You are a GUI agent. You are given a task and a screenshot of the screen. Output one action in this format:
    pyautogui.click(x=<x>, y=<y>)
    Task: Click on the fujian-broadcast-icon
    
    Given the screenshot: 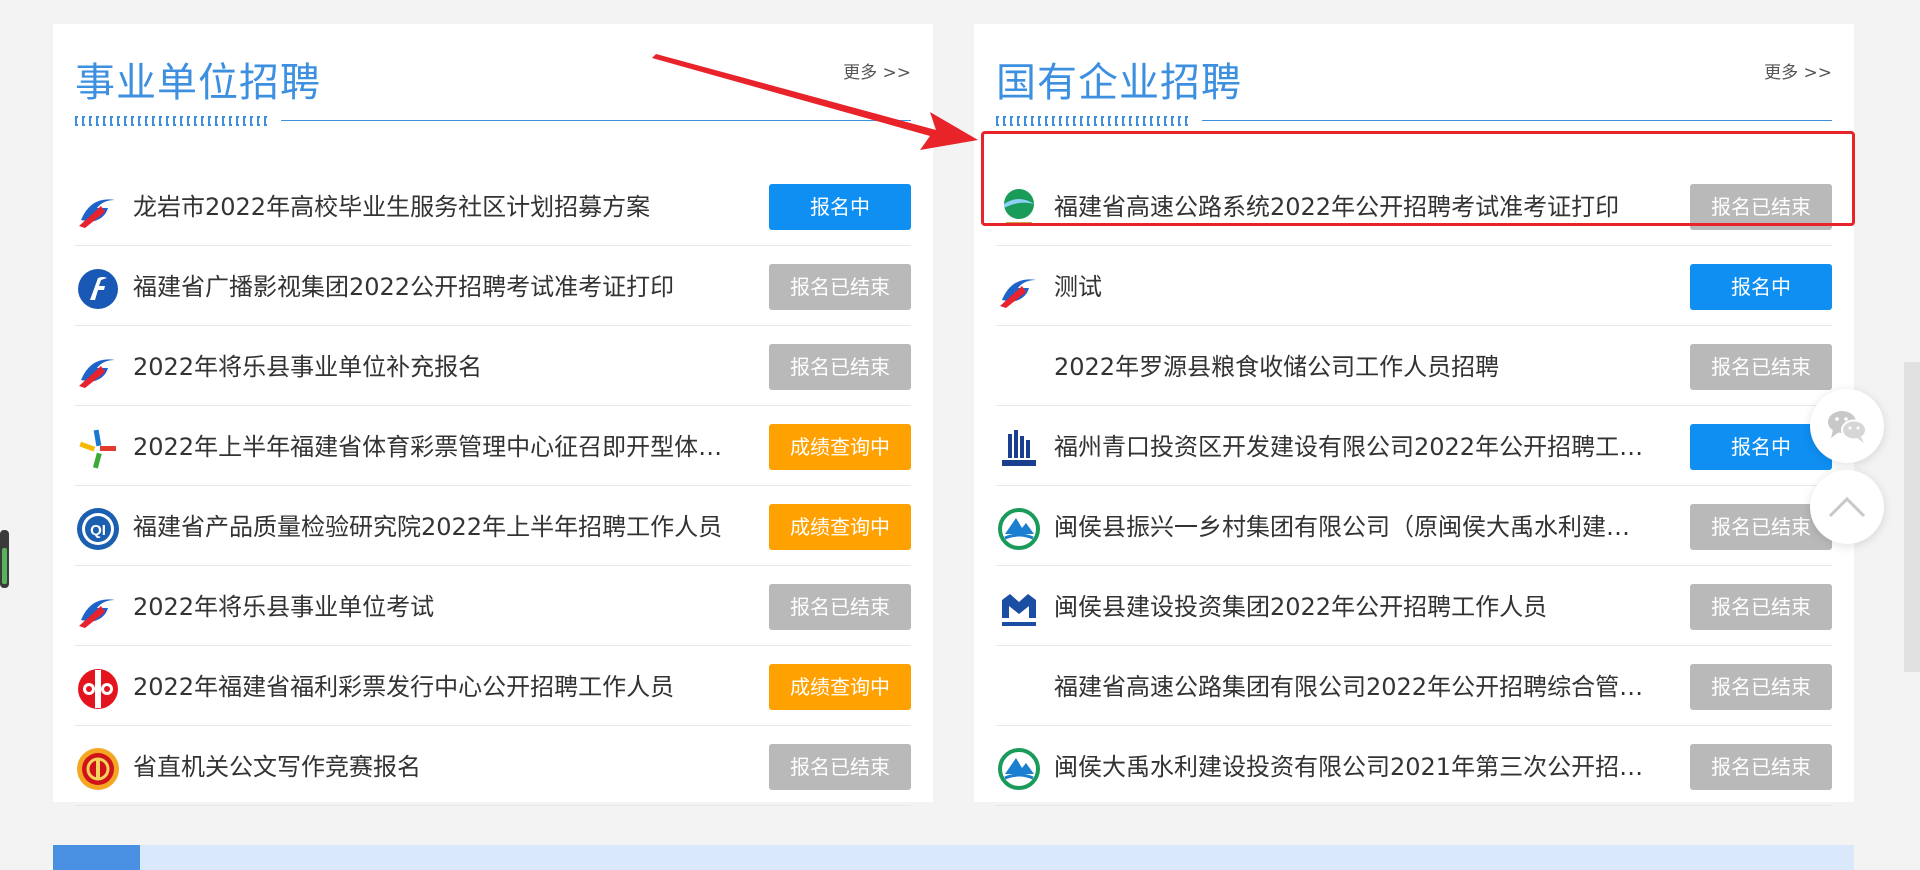 What is the action you would take?
    pyautogui.click(x=98, y=289)
    